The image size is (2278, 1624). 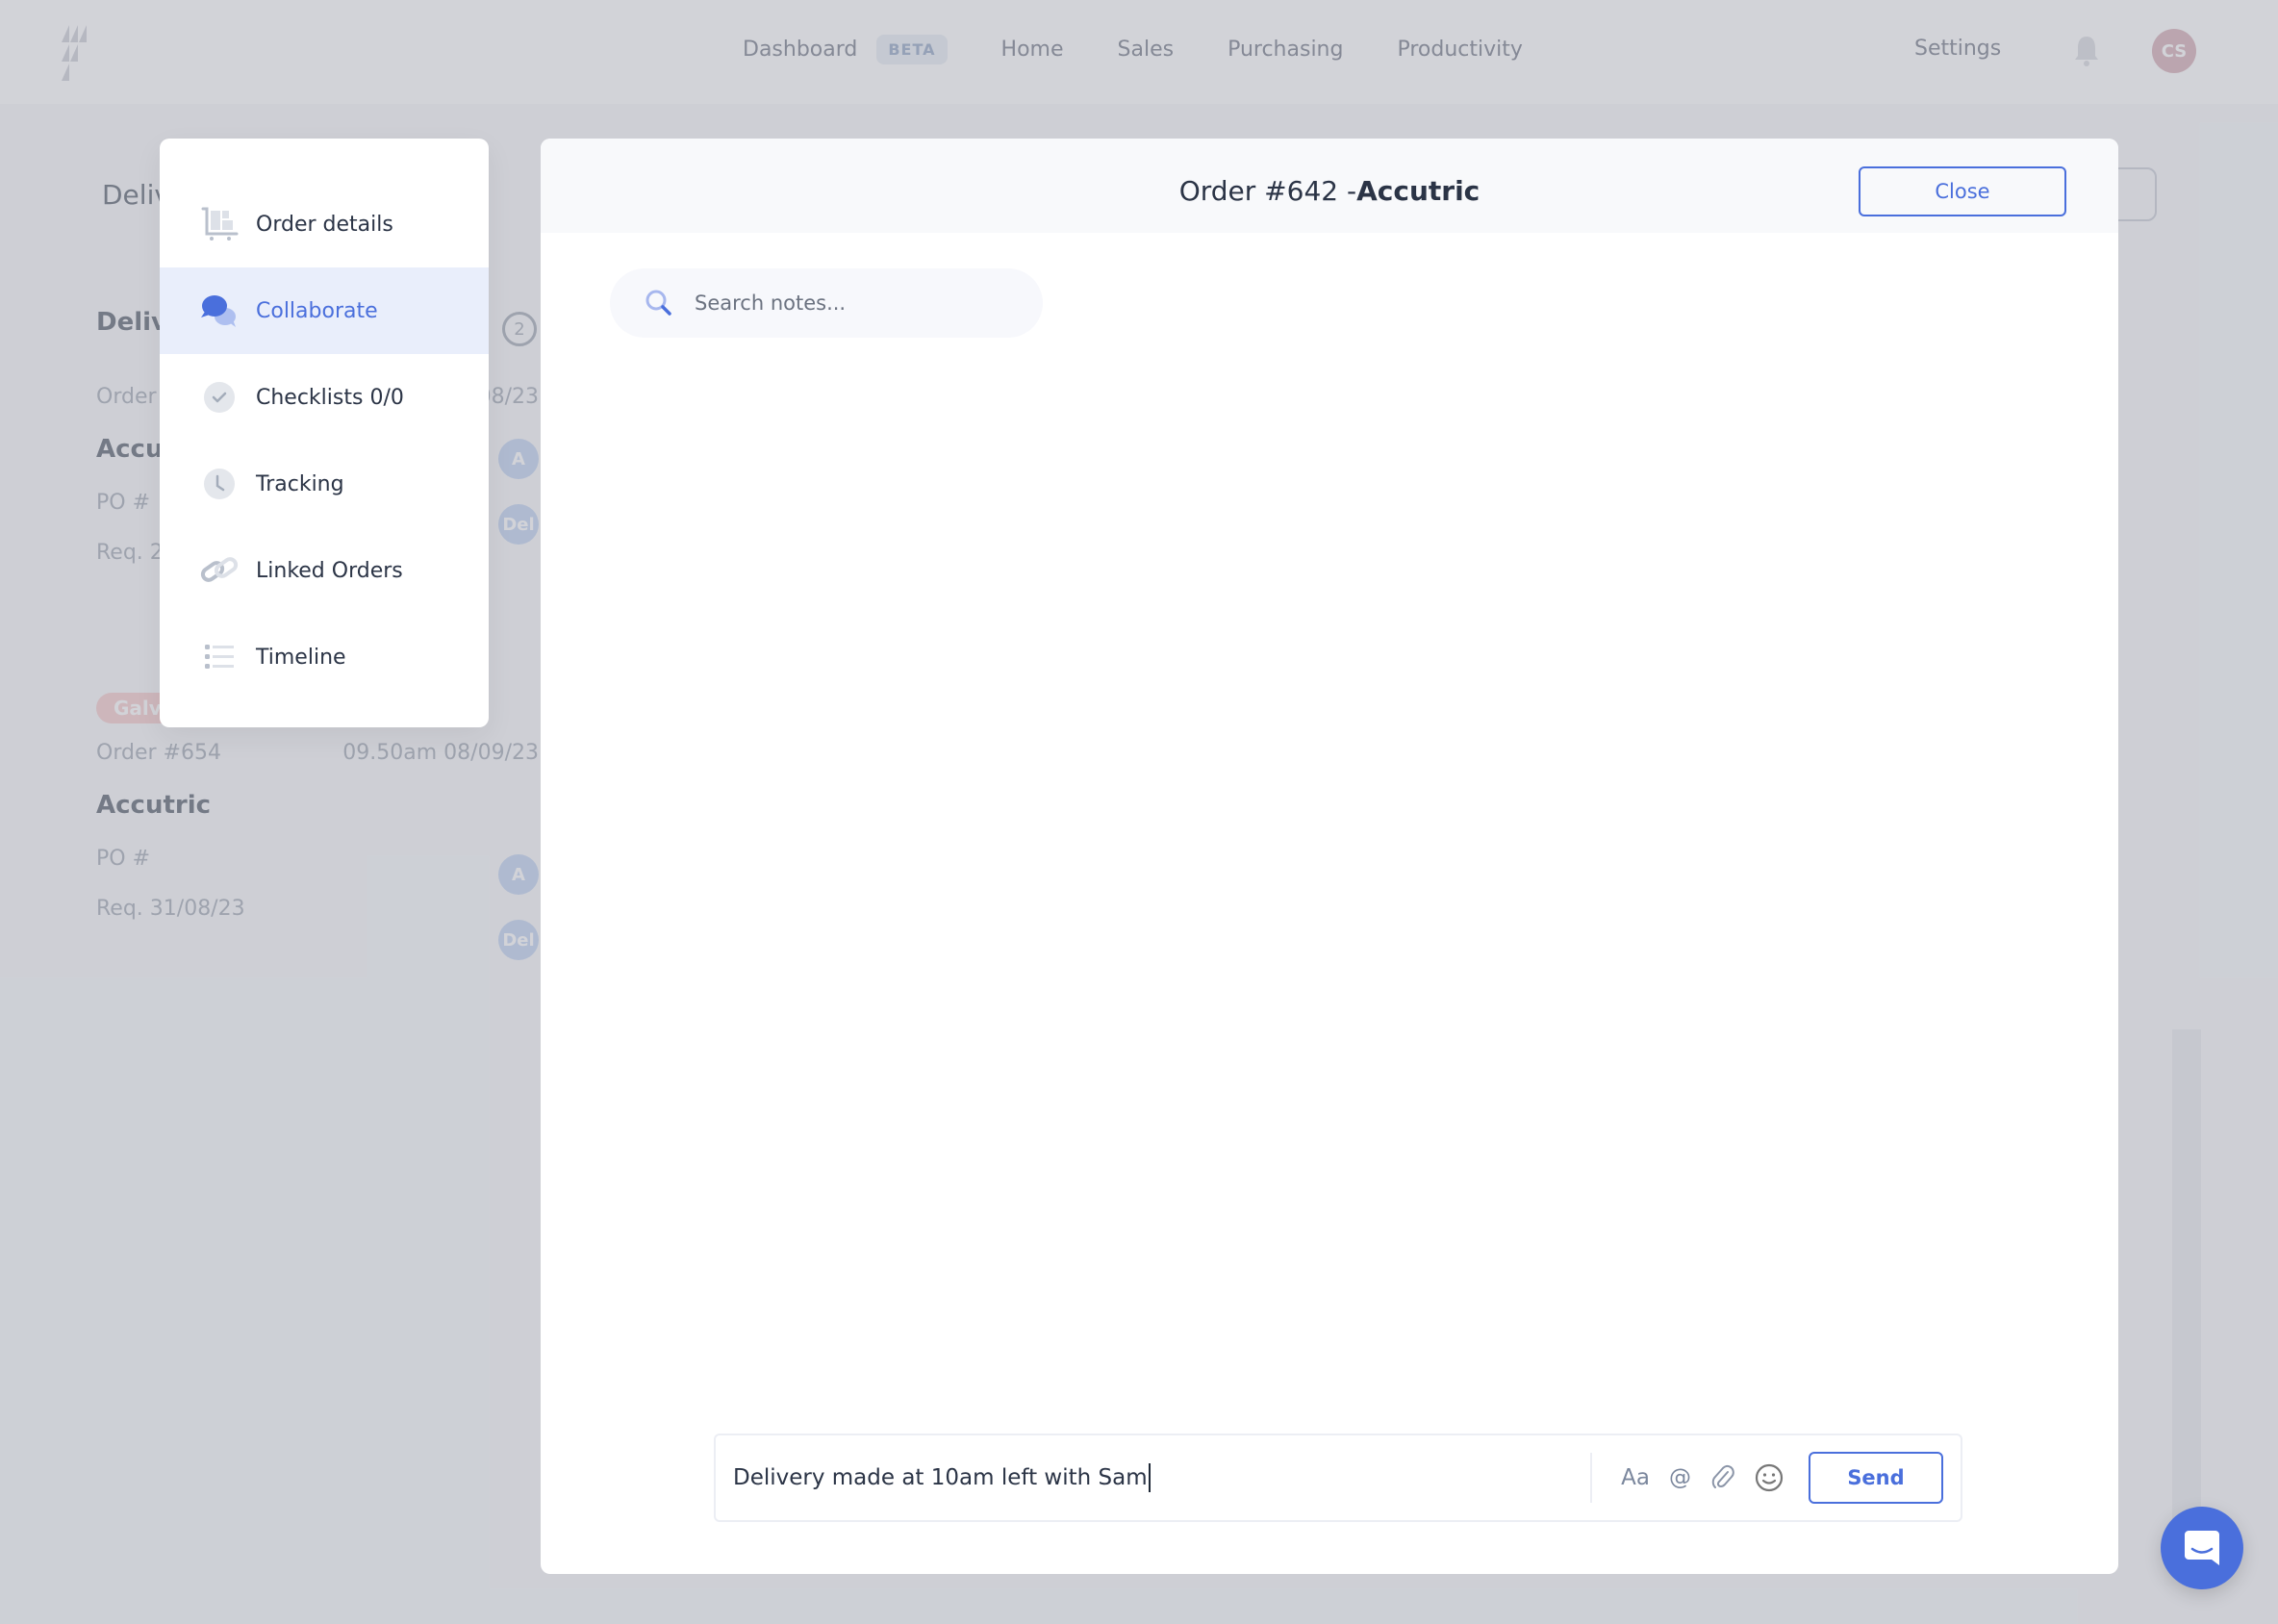 What do you see at coordinates (330, 570) in the screenshot?
I see `menu-item-label: Linked Orders` at bounding box center [330, 570].